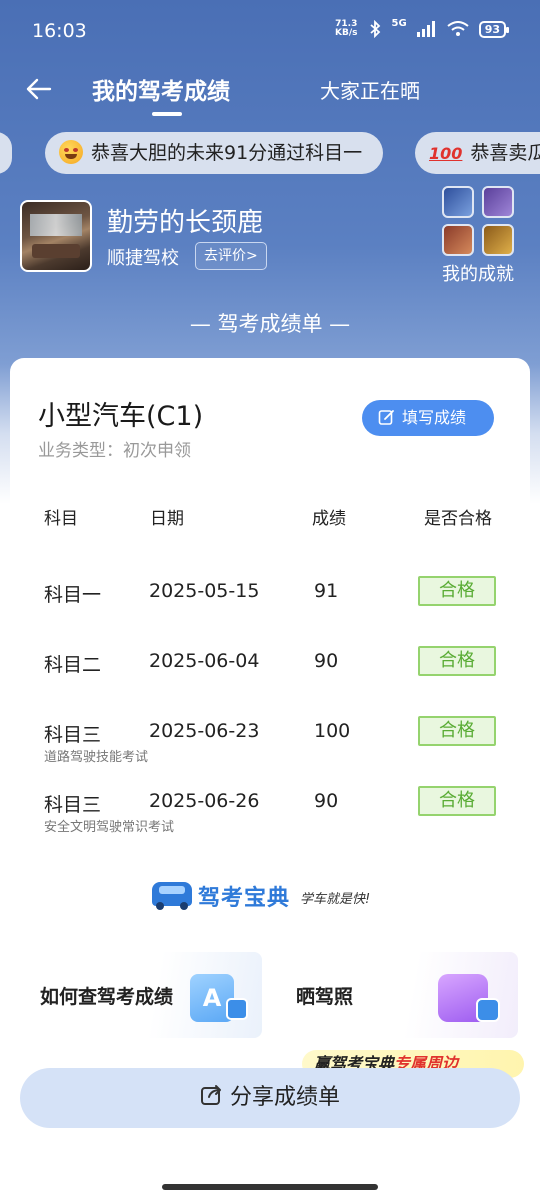 The image size is (540, 1200). Describe the element at coordinates (270, 748) in the screenshot. I see `table-row: 科目三 2025-06-23 100 合格 道路驾驶技能考试` at that location.